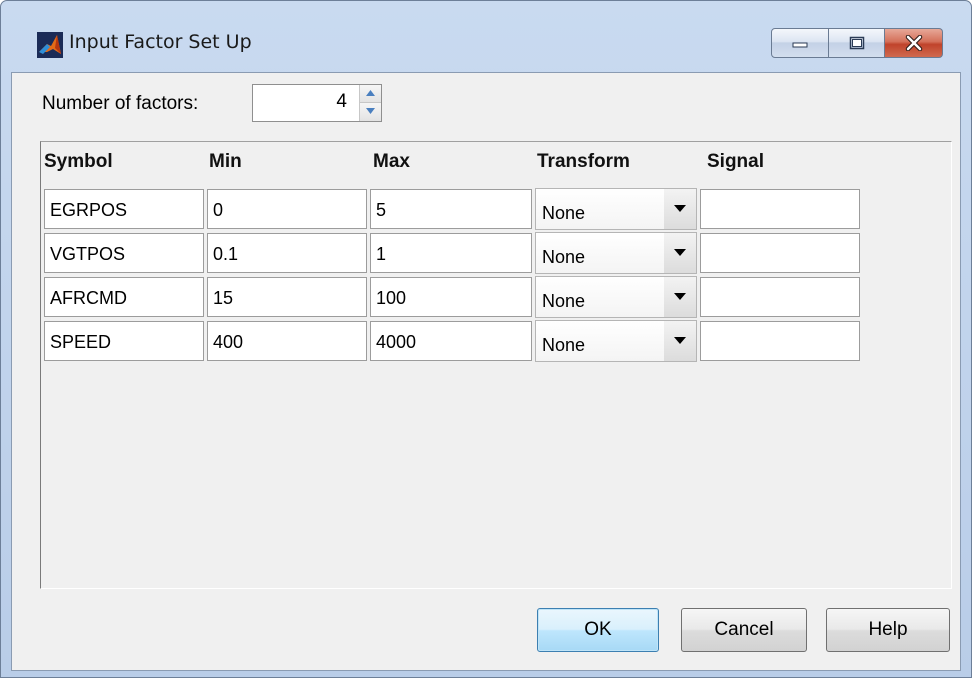 The width and height of the screenshot is (972, 678). I want to click on cancel-button: Cancel, so click(744, 630).